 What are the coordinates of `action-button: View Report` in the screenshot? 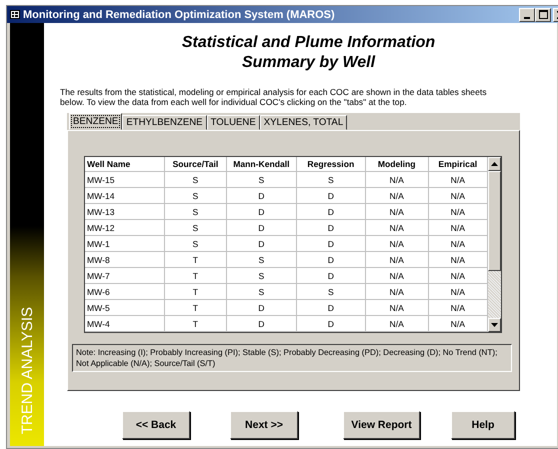 It's located at (381, 425).